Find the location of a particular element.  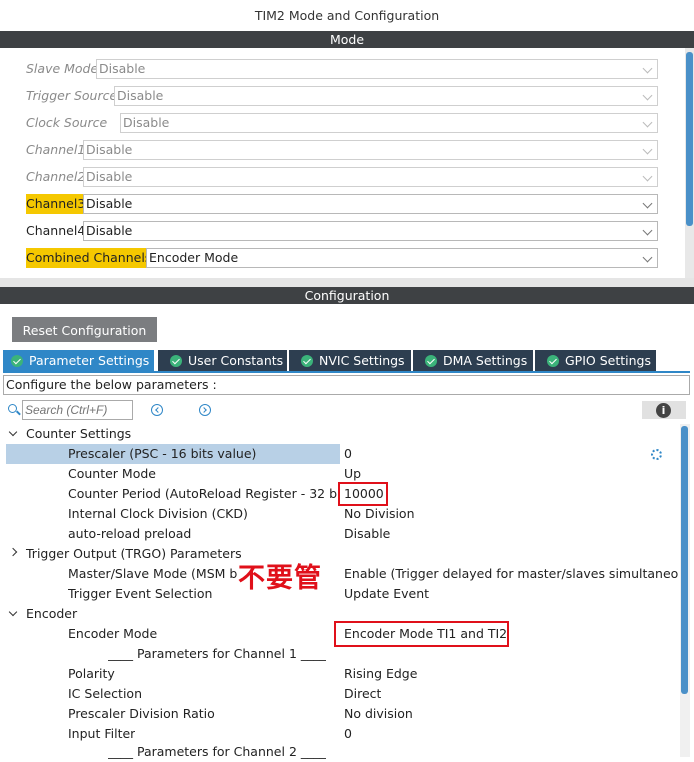

channel4-select: Disable is located at coordinates (370, 231).